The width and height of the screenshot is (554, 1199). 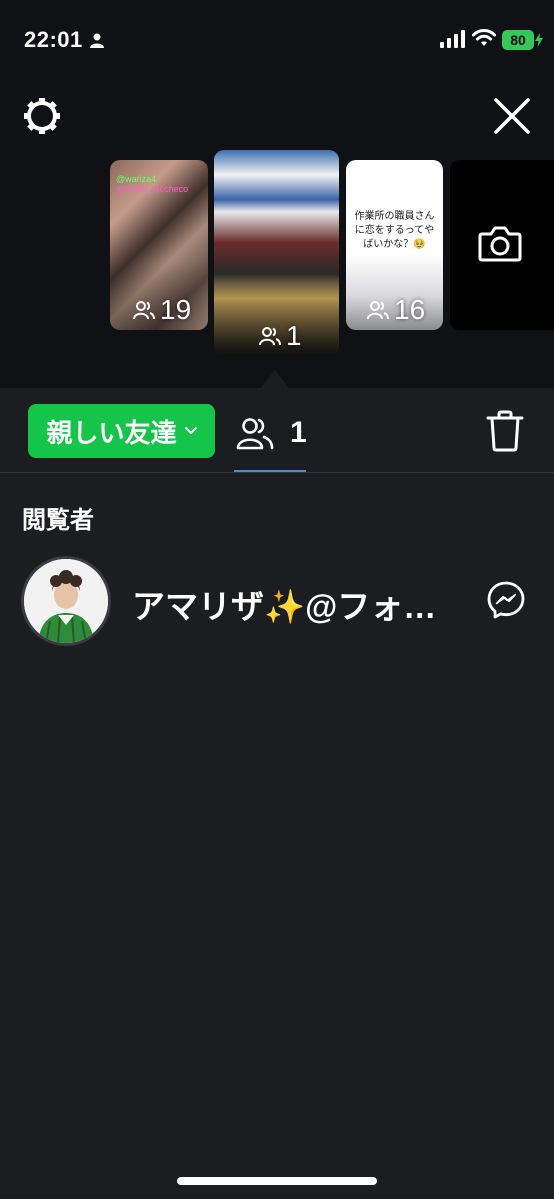 I want to click on gear-icon, so click(x=42, y=116).